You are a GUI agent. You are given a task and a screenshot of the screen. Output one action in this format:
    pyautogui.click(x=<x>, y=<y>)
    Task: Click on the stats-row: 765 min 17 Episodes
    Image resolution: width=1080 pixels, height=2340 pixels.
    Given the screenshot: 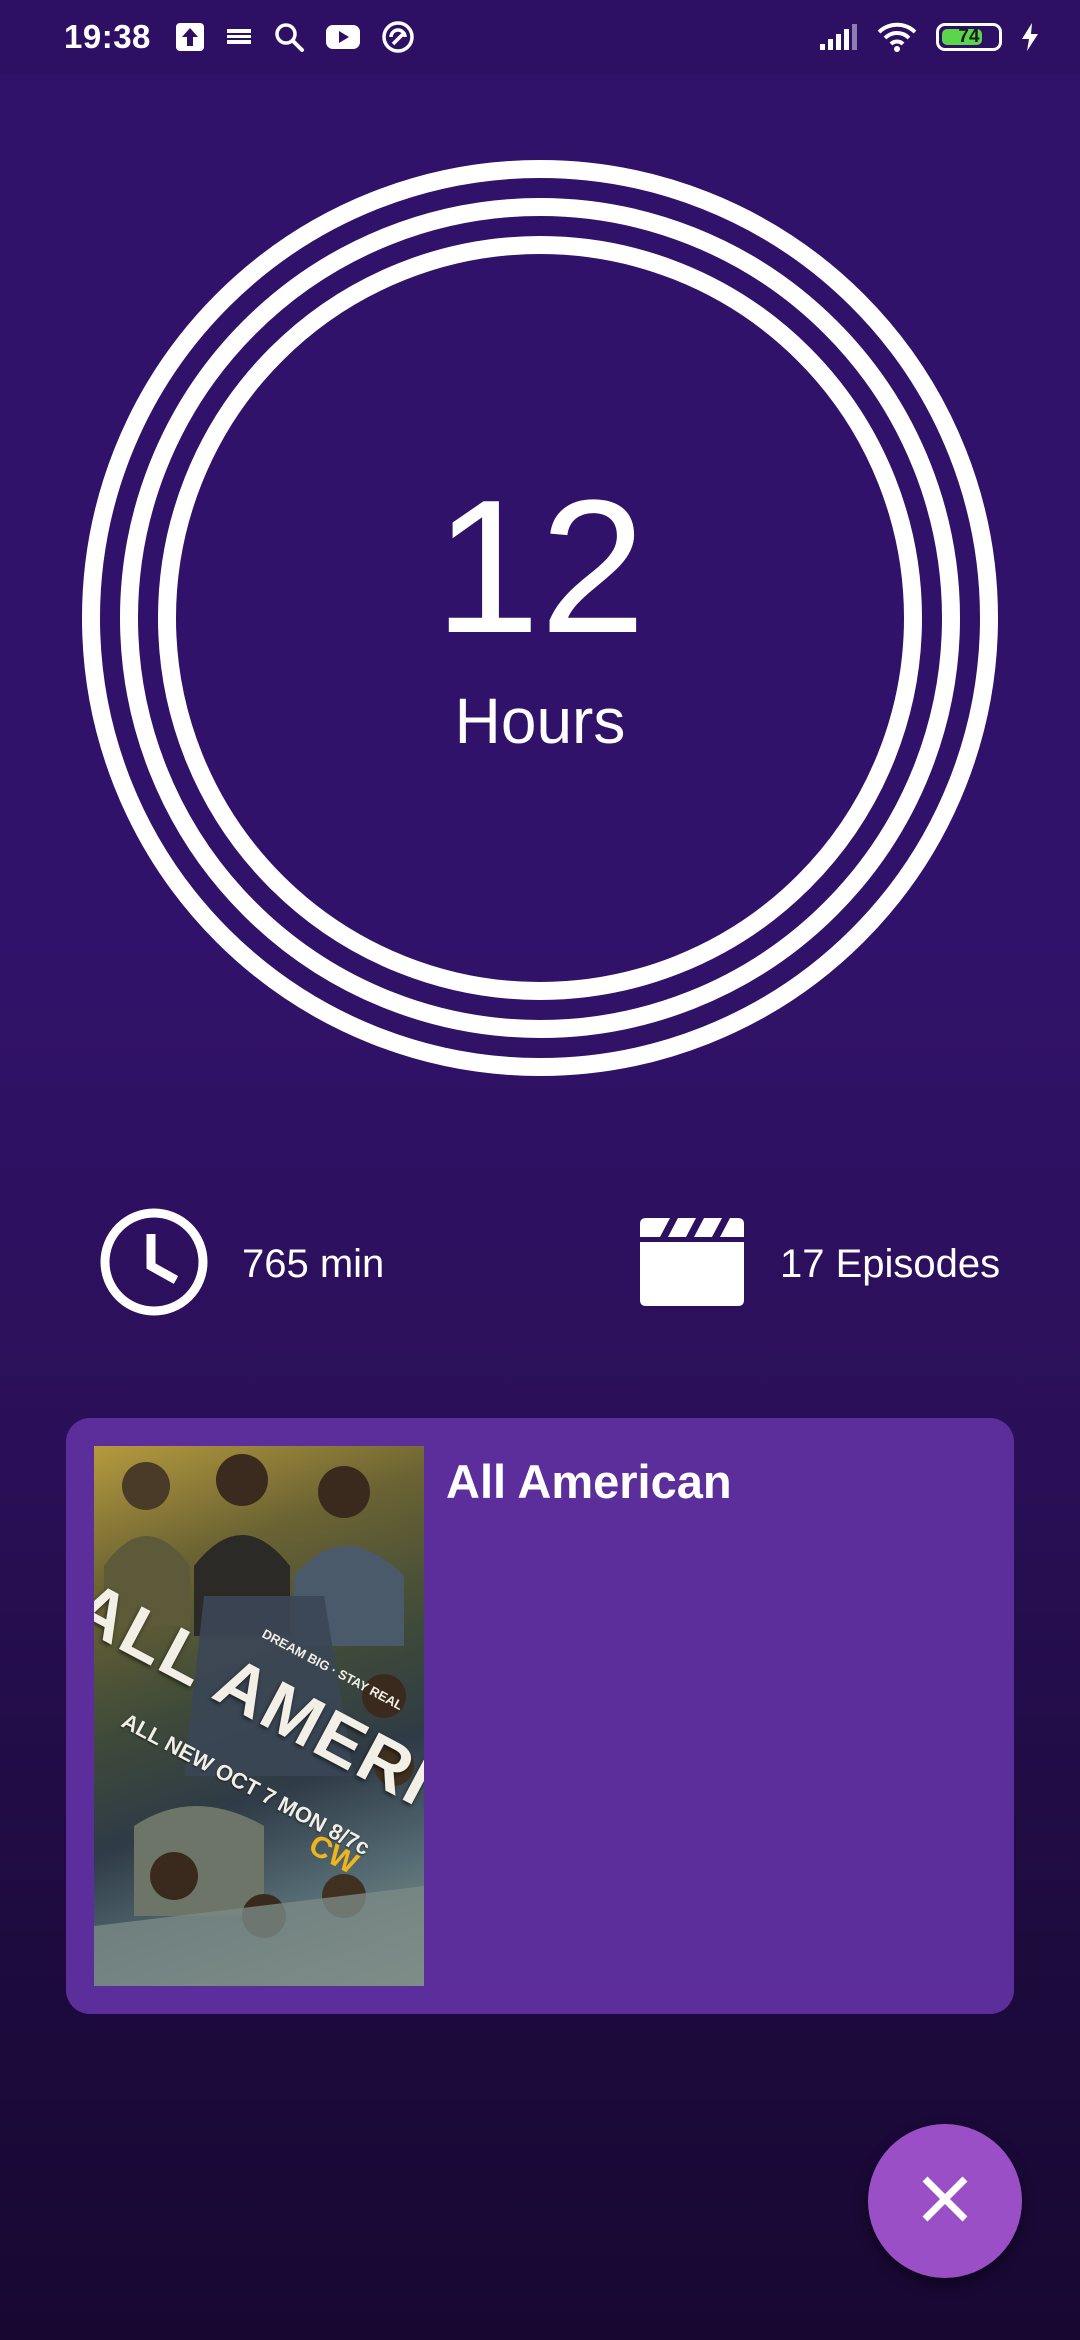 What is the action you would take?
    pyautogui.click(x=540, y=1264)
    